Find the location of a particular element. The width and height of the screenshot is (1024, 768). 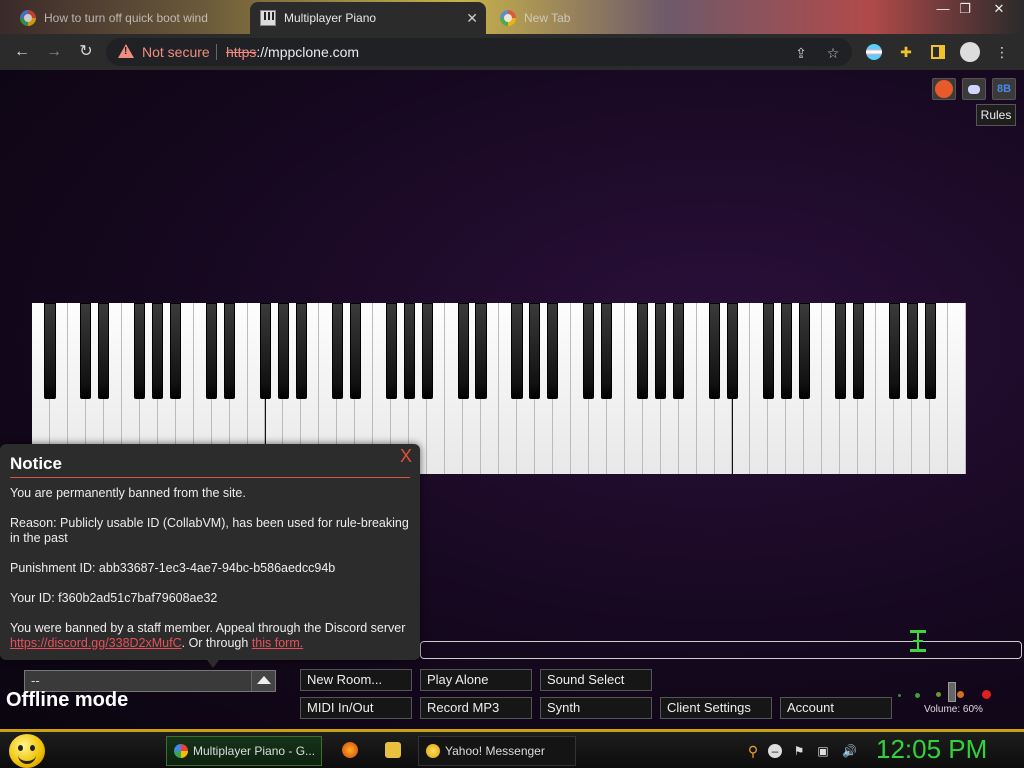

google-icon is located at coordinates (28, 18).